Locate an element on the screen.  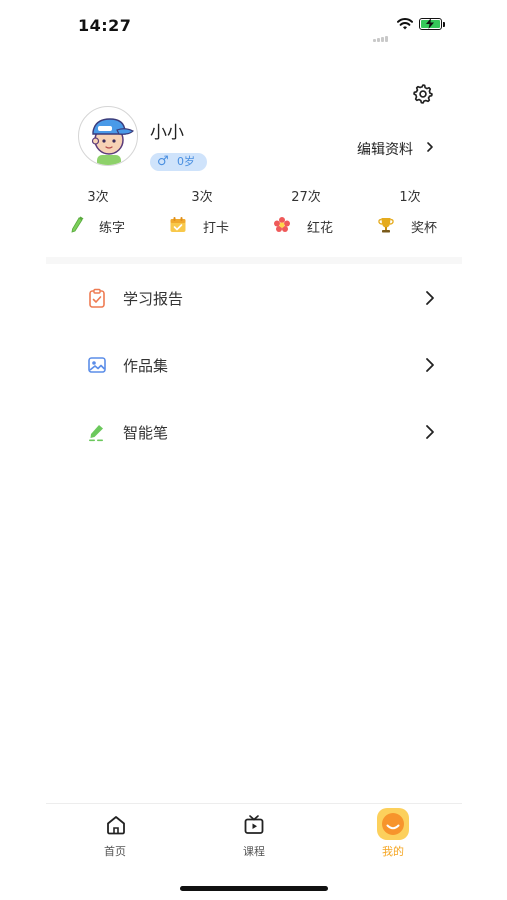
red-flower-icon is located at coordinates (282, 224).